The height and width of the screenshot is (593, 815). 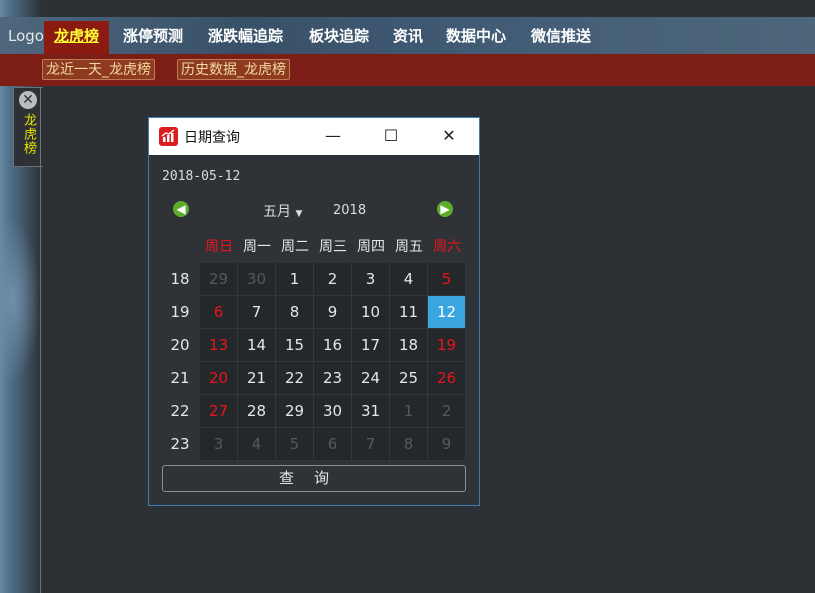 I want to click on nav-item-limit-up-forecast: 涨停预测, so click(x=153, y=37).